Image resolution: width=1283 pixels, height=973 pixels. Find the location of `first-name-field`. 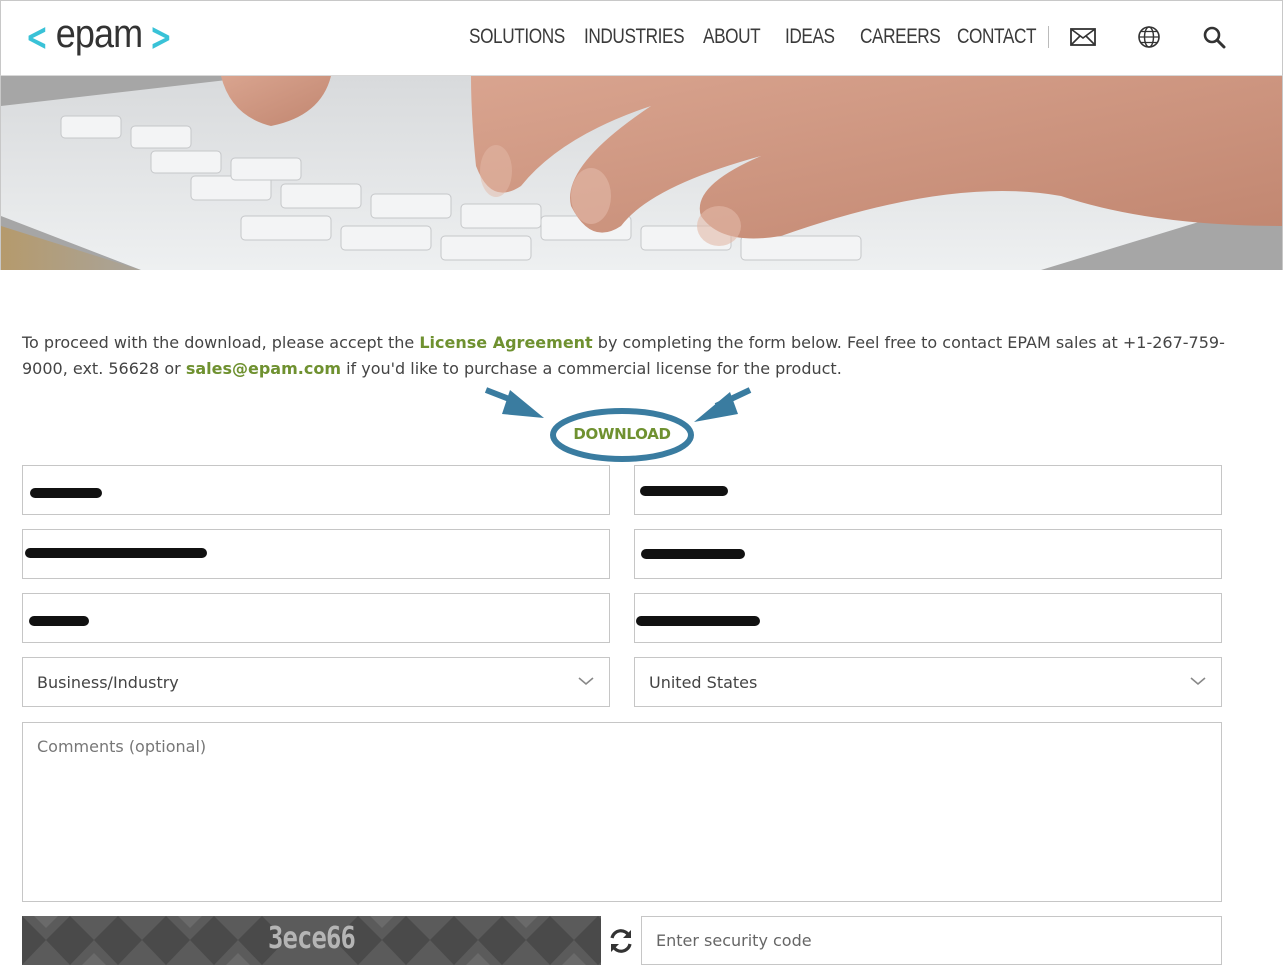

first-name-field is located at coordinates (316, 490).